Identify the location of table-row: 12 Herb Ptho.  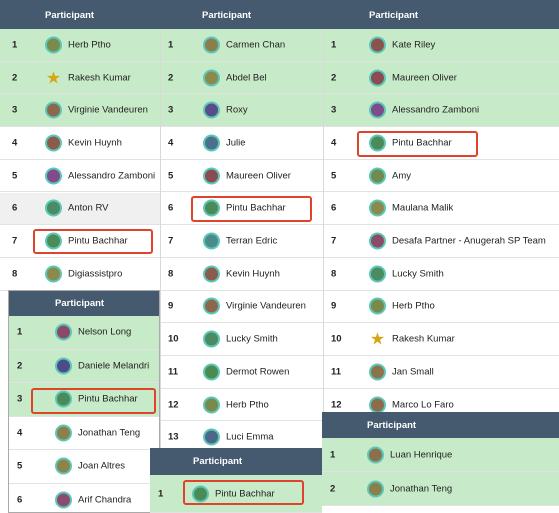
(241, 405).